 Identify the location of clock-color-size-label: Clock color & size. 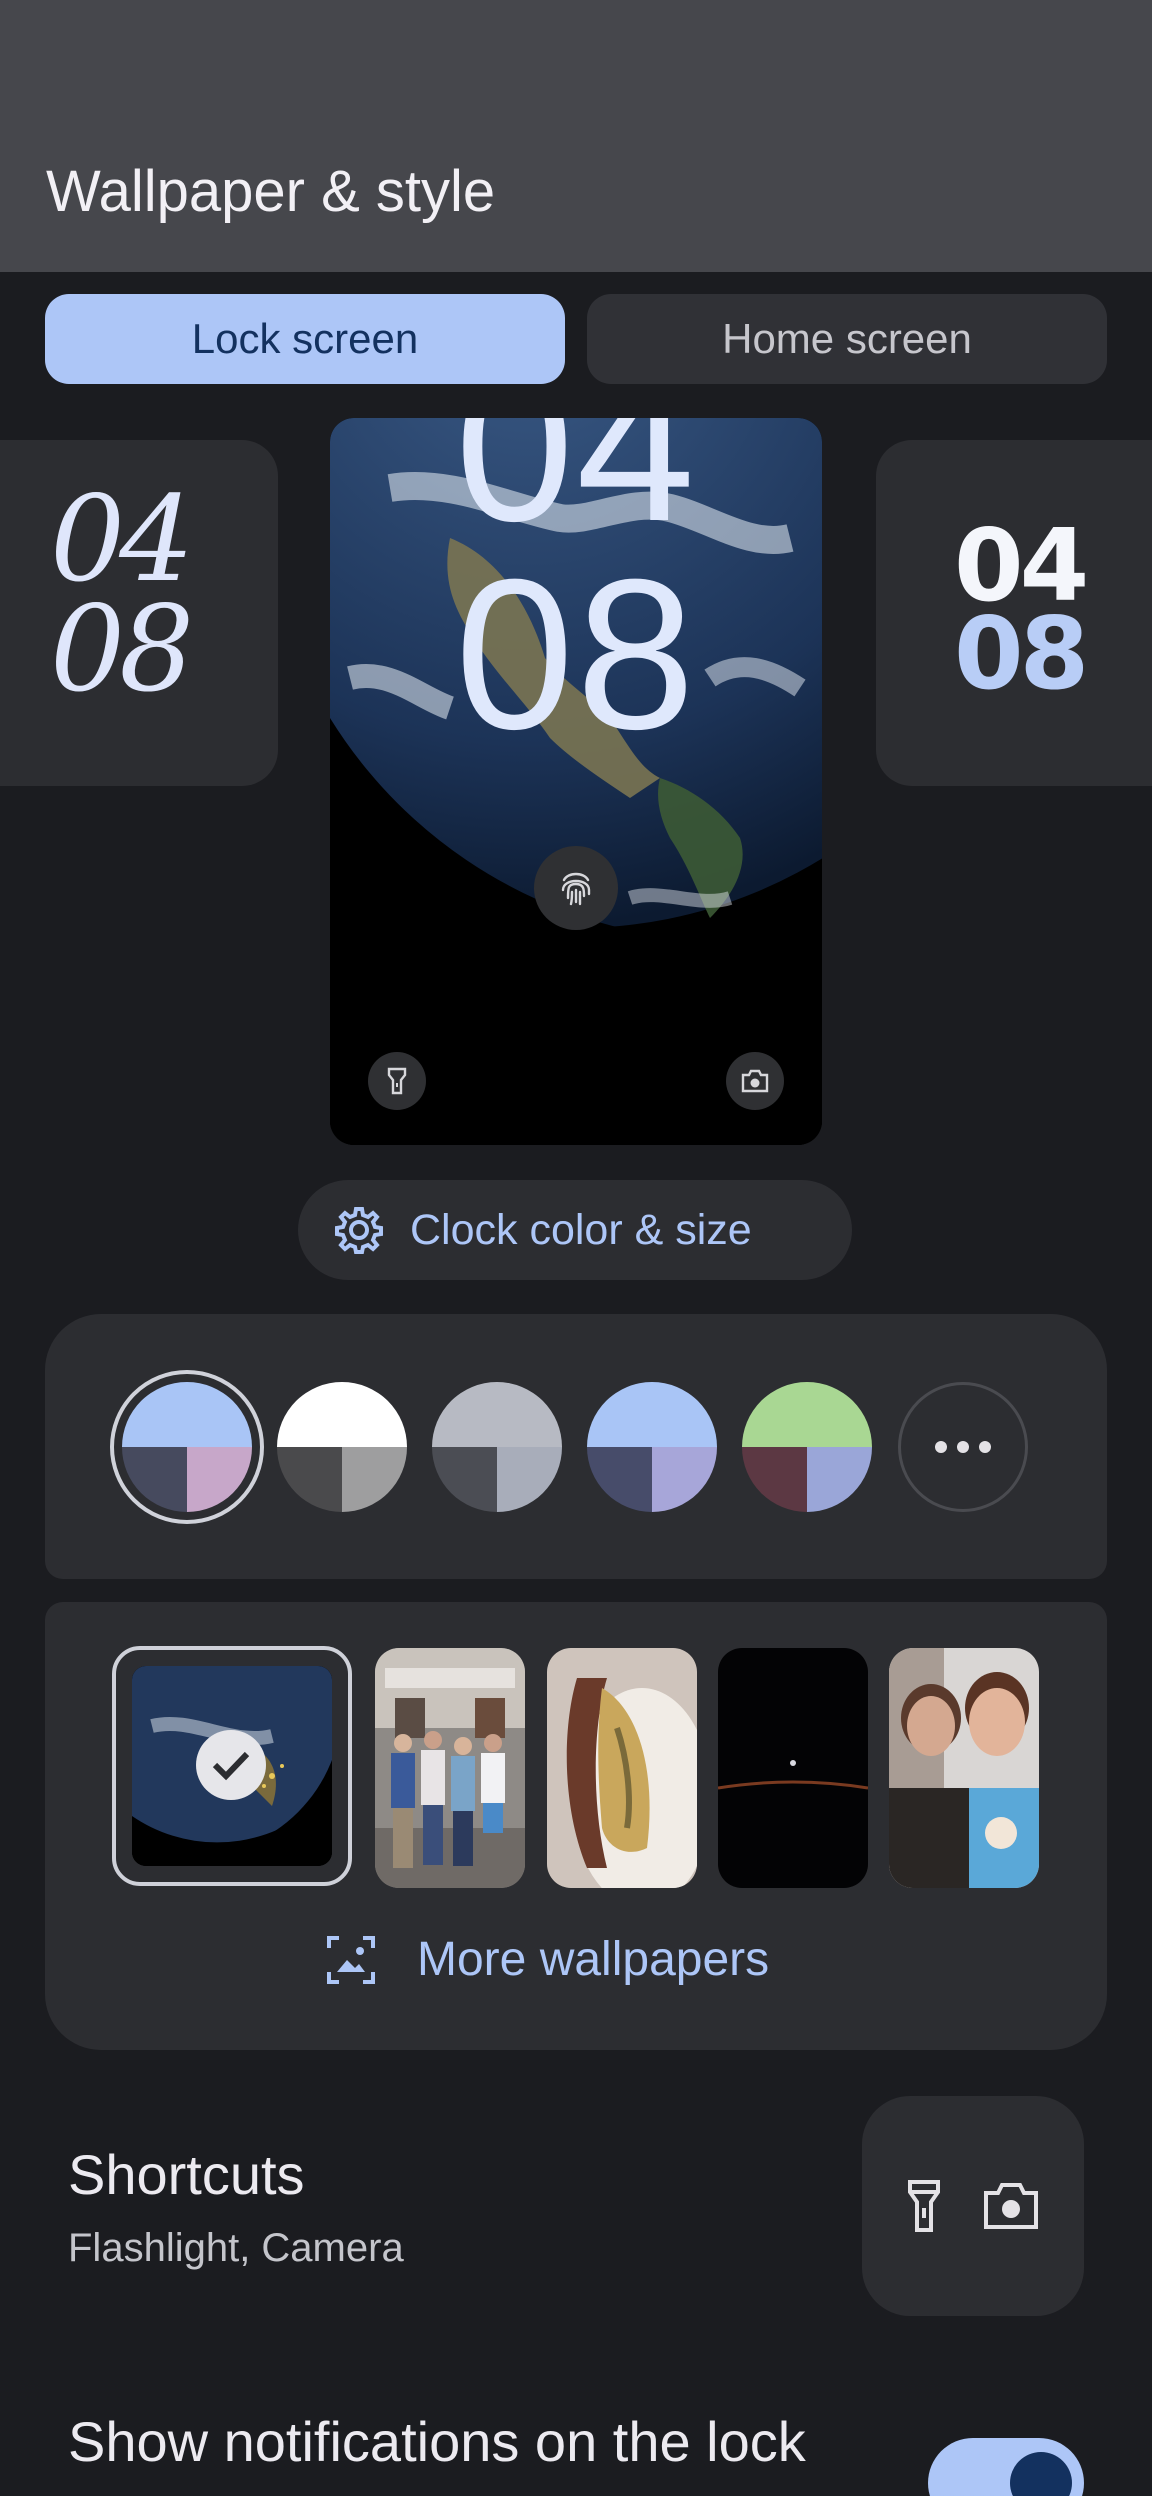
(581, 1229).